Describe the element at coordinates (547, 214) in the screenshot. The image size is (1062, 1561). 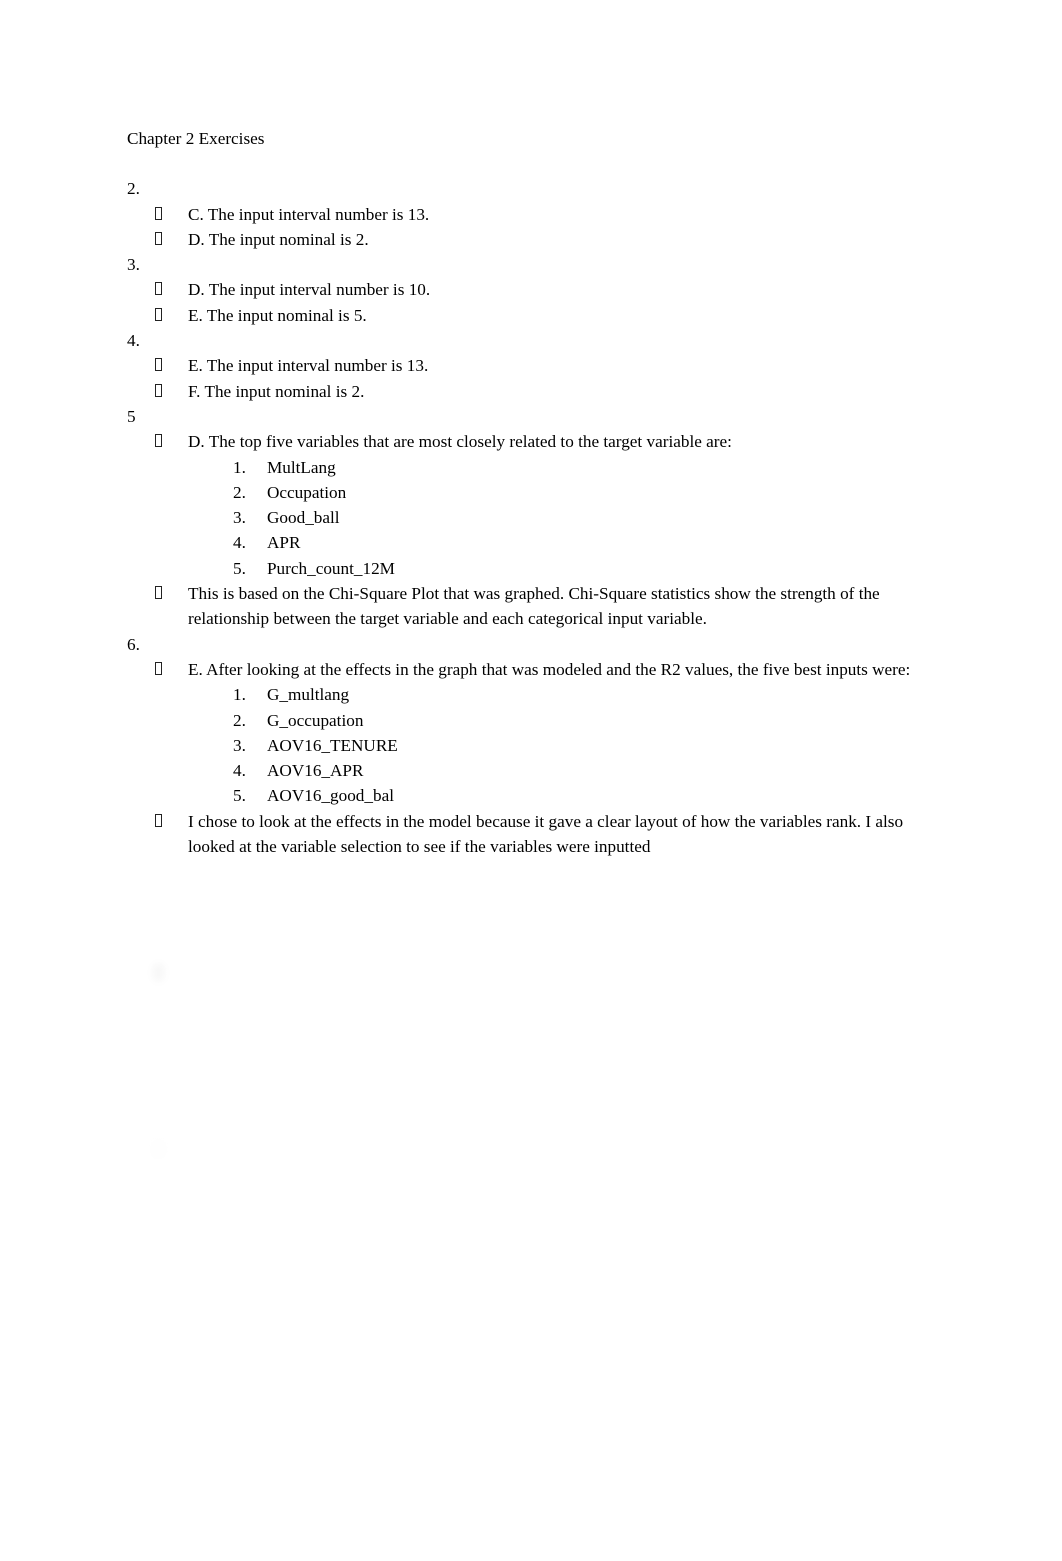
I see `bullet-row: C. The input interval number is 13.` at that location.